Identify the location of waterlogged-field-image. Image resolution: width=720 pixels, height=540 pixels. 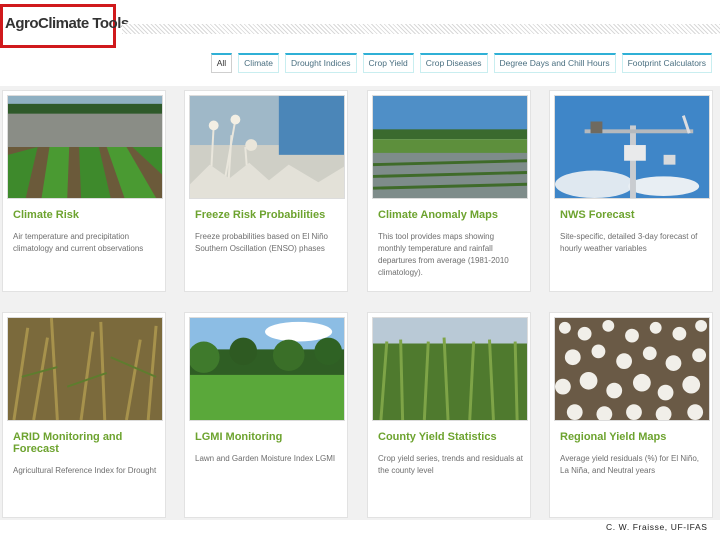
(450, 147).